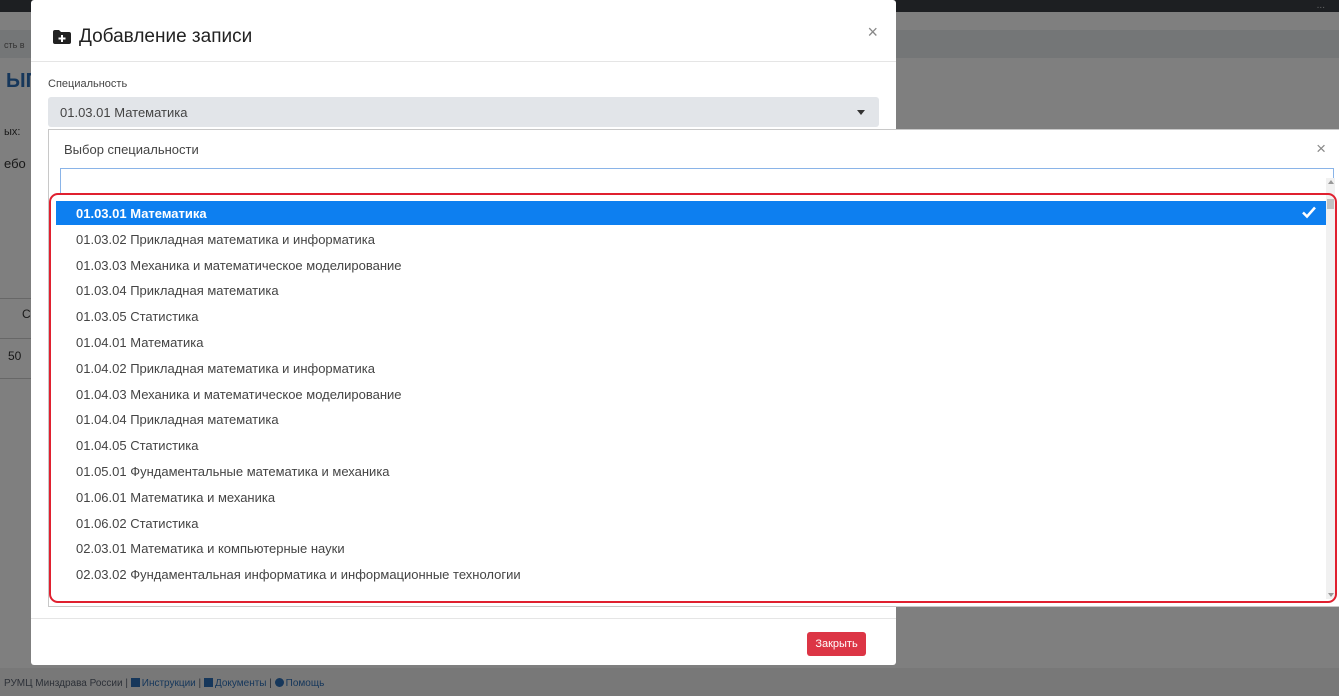  What do you see at coordinates (137, 446) in the screenshot?
I see `specialty-option-label: 01.04.05 Статистика` at bounding box center [137, 446].